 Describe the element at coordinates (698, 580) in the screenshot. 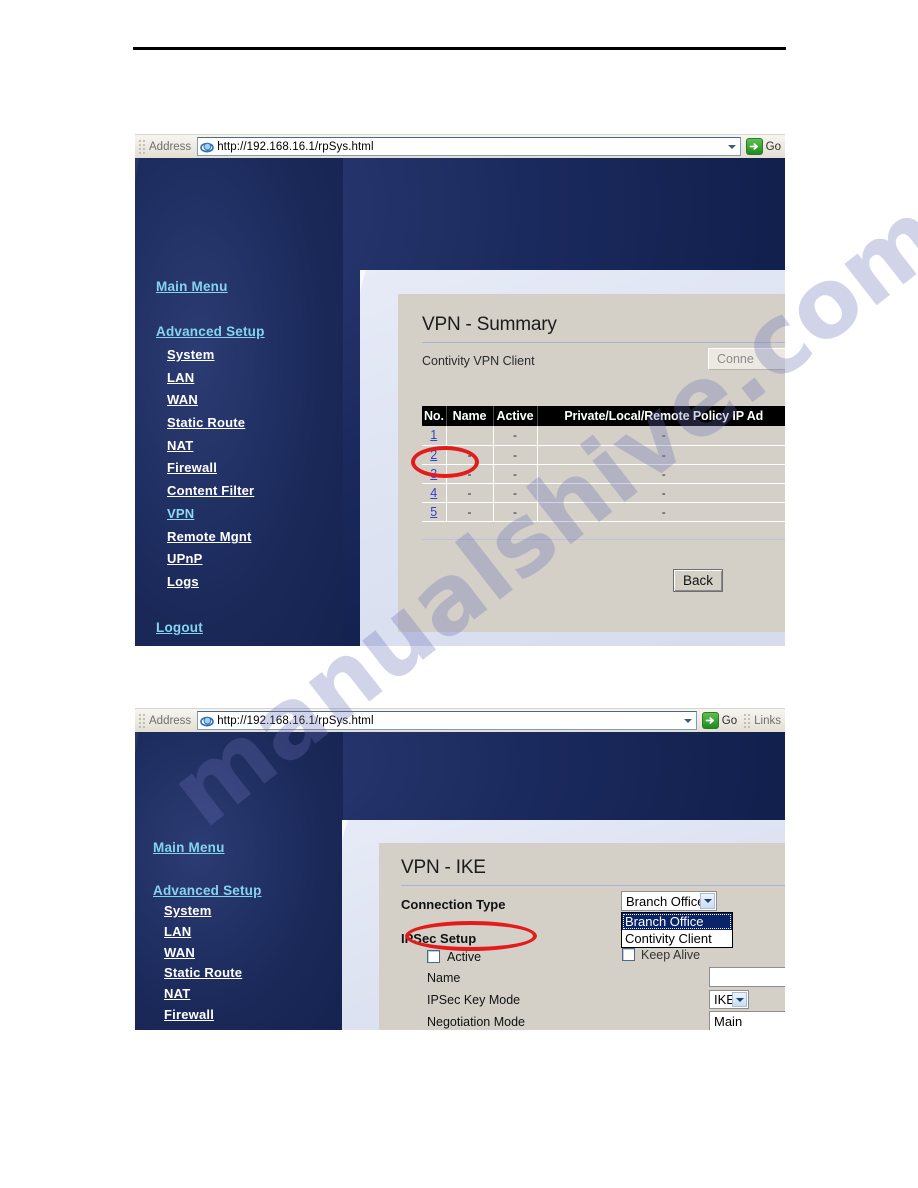

I see `back-button-1: Back` at that location.